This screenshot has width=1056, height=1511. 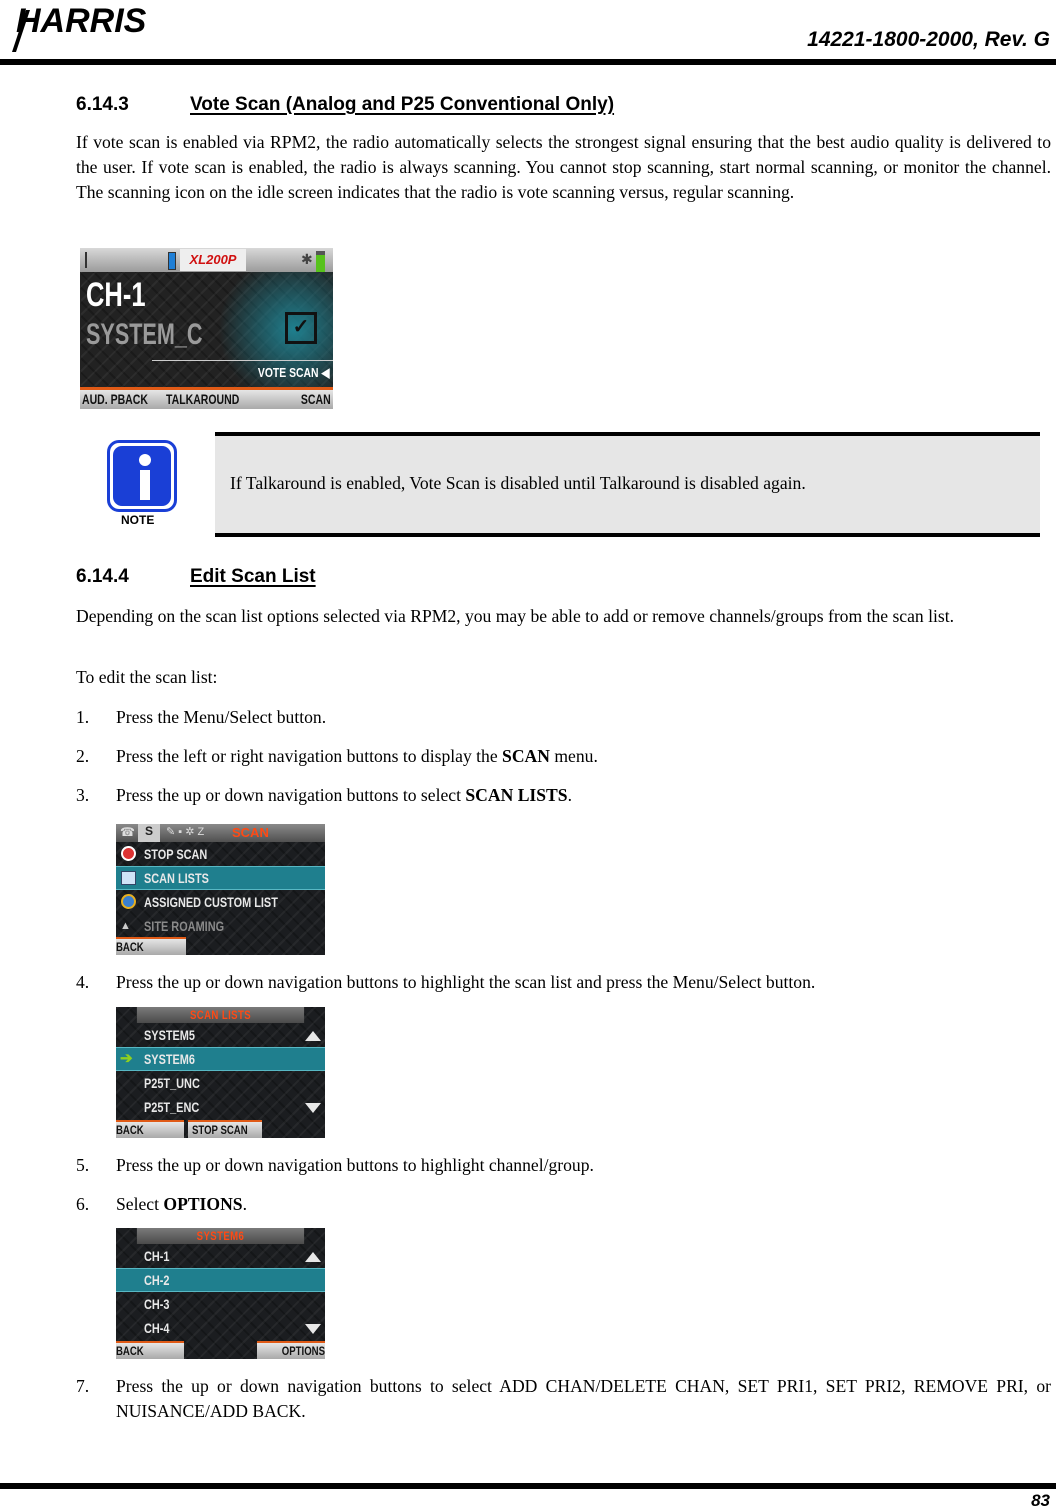 What do you see at coordinates (220, 1083) in the screenshot?
I see `list-item: P25T_UNC` at bounding box center [220, 1083].